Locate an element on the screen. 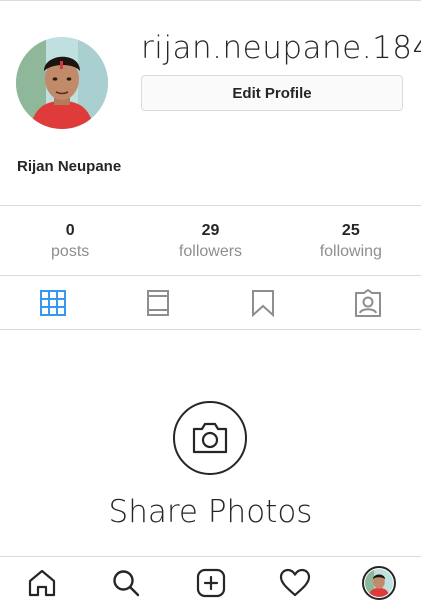 The image size is (421, 608). grid-icon is located at coordinates (52, 302).